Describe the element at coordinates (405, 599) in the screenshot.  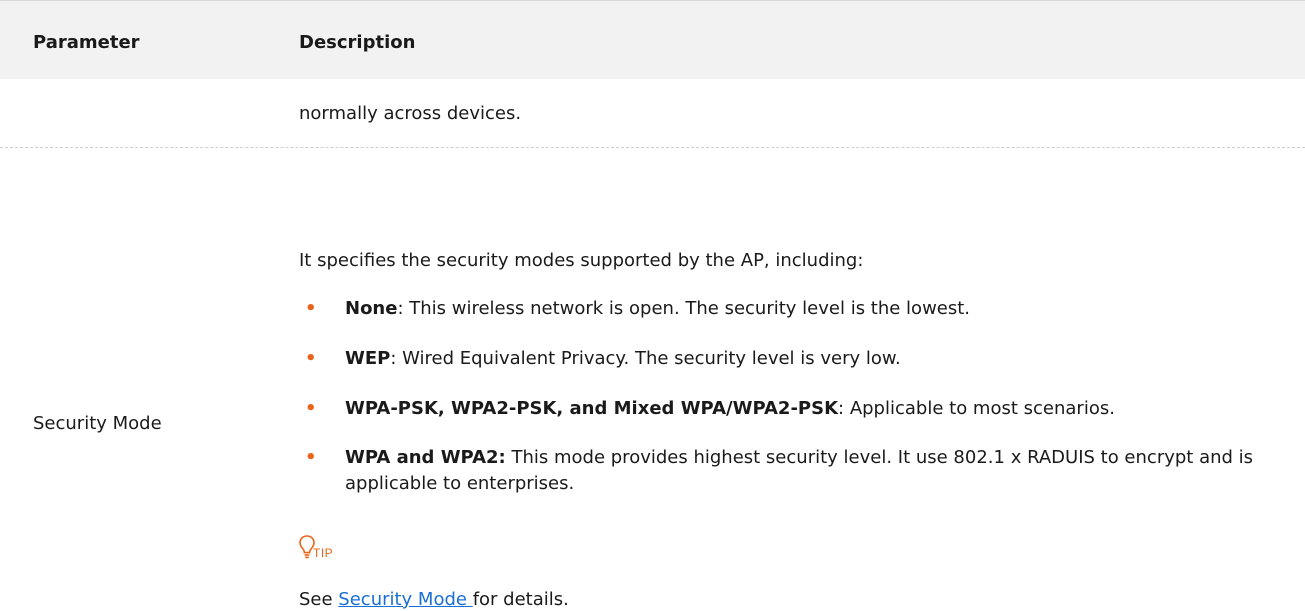
I see `security-mode-link: Security Mode` at that location.